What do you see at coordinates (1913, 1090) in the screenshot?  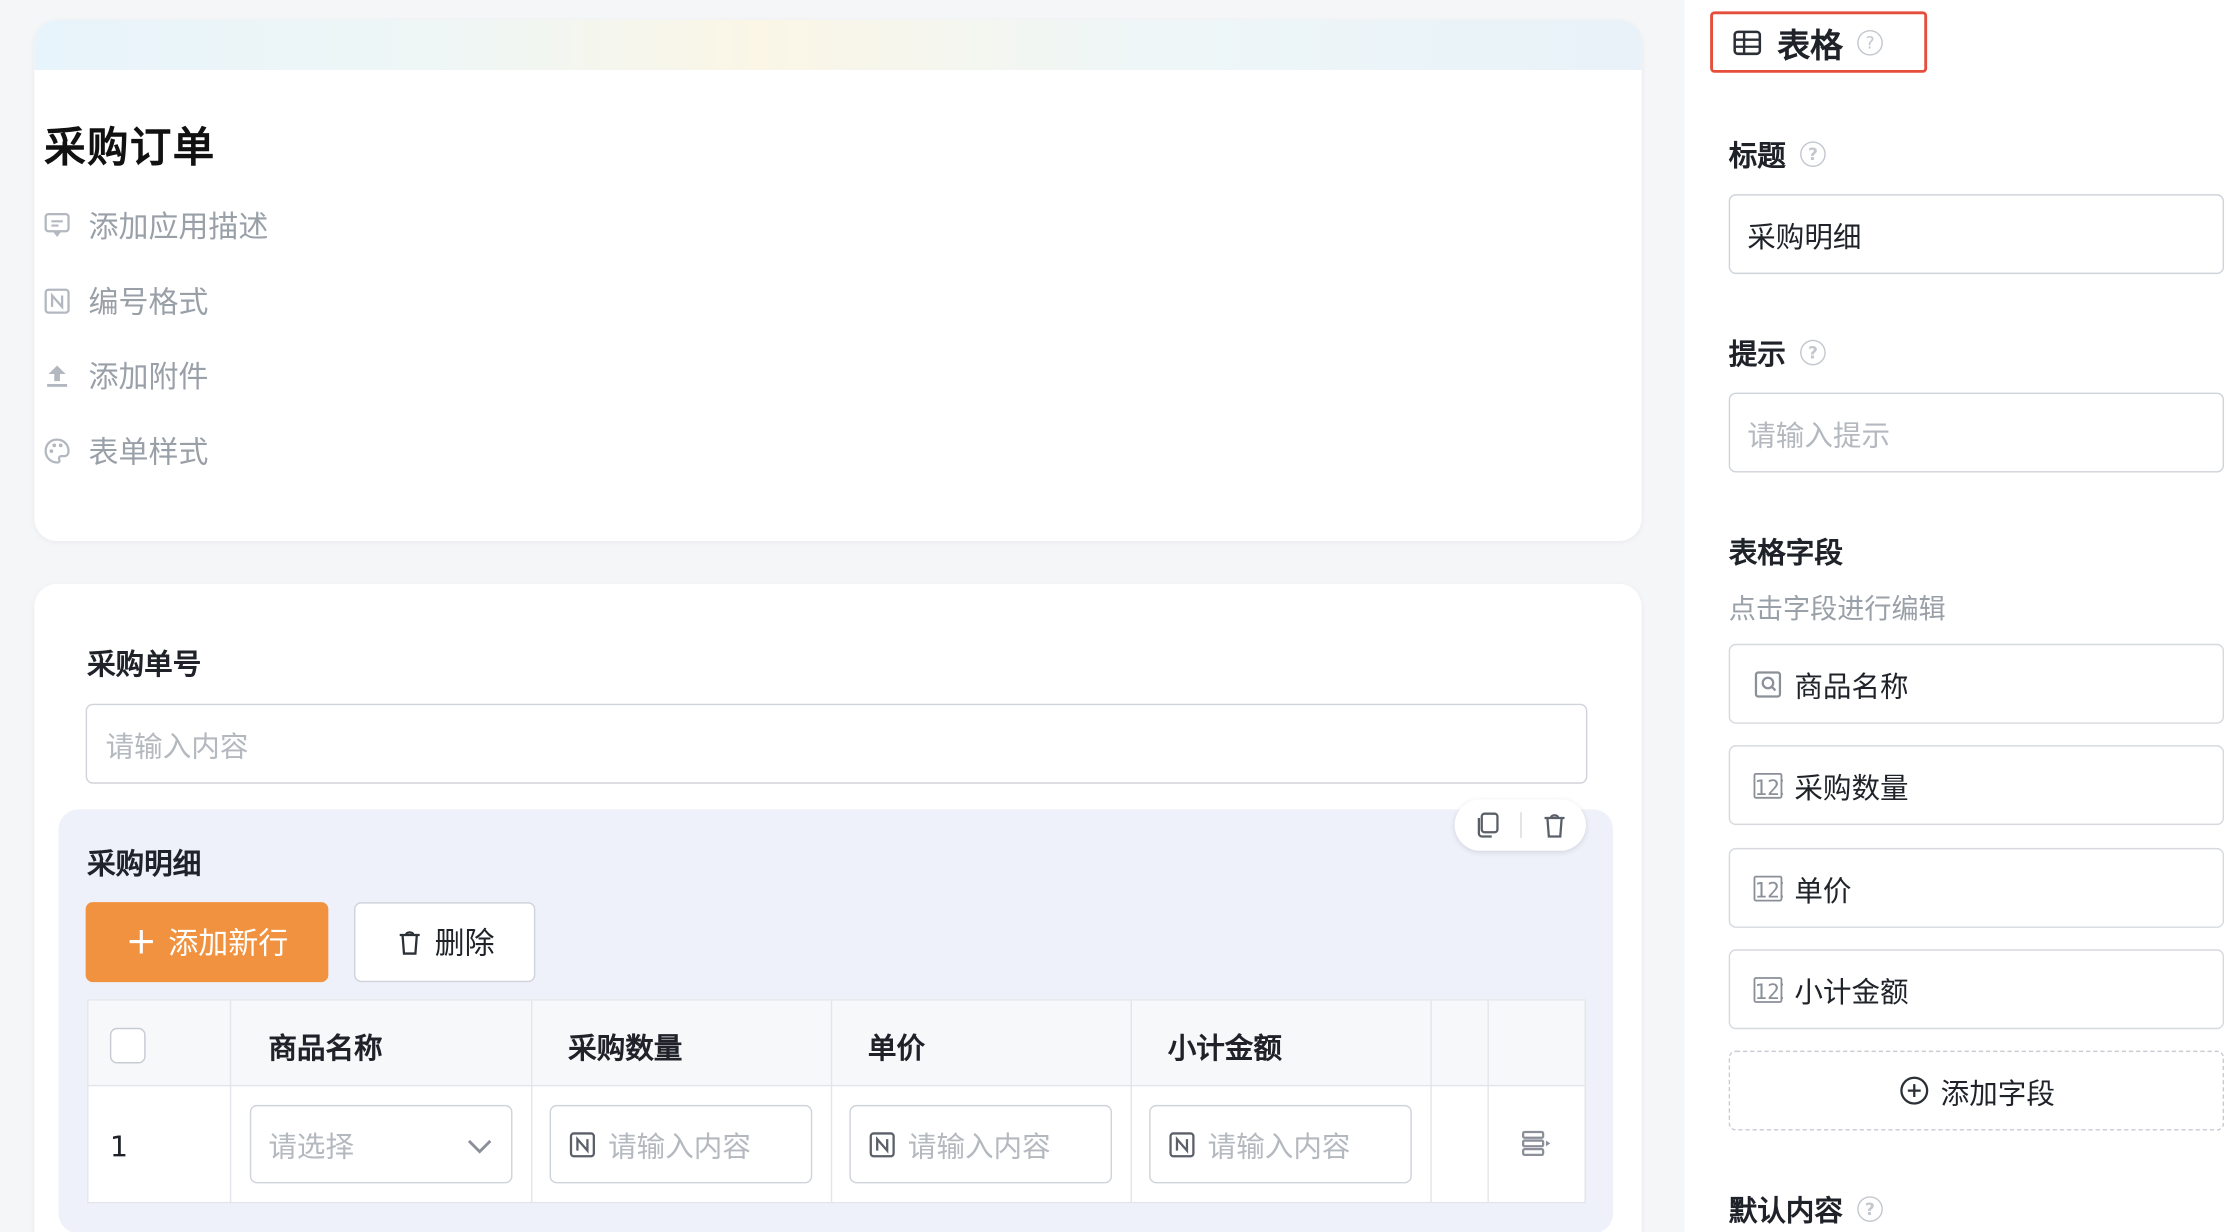 I see `plus-circle-icon` at bounding box center [1913, 1090].